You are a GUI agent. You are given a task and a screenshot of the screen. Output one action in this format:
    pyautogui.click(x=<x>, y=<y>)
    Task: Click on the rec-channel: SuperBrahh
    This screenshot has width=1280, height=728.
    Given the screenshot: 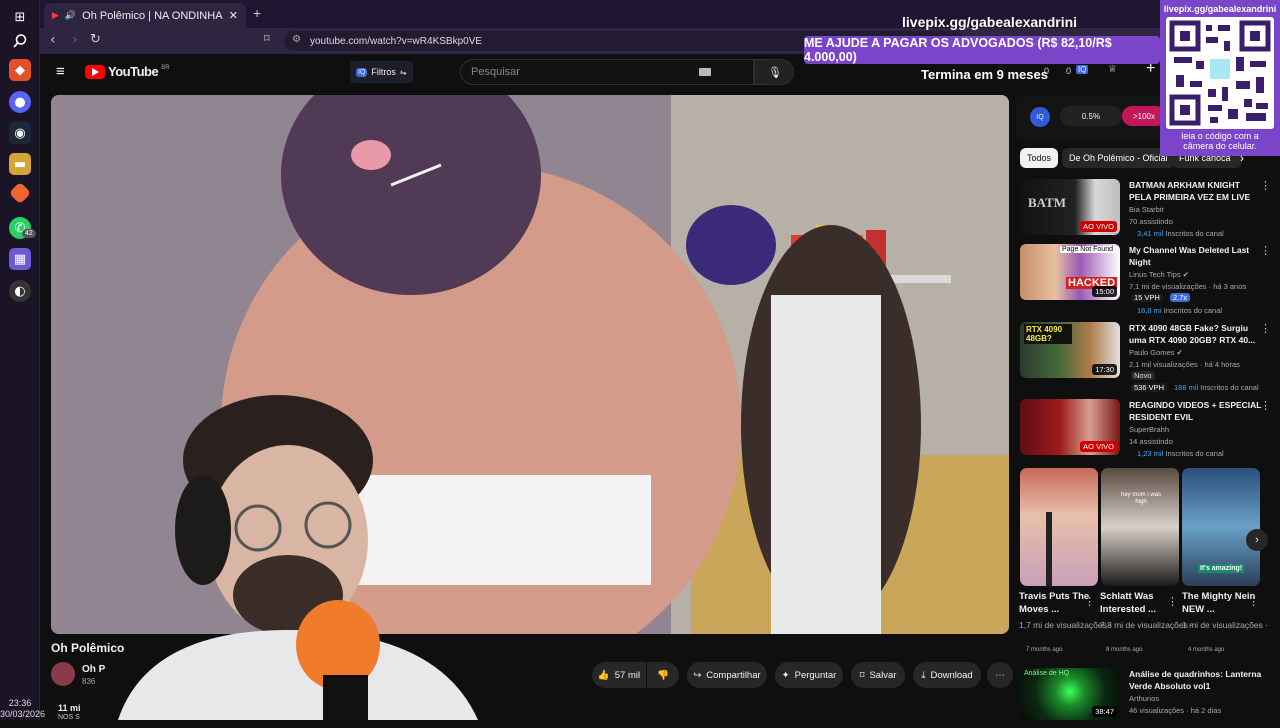 What is the action you would take?
    pyautogui.click(x=1149, y=429)
    